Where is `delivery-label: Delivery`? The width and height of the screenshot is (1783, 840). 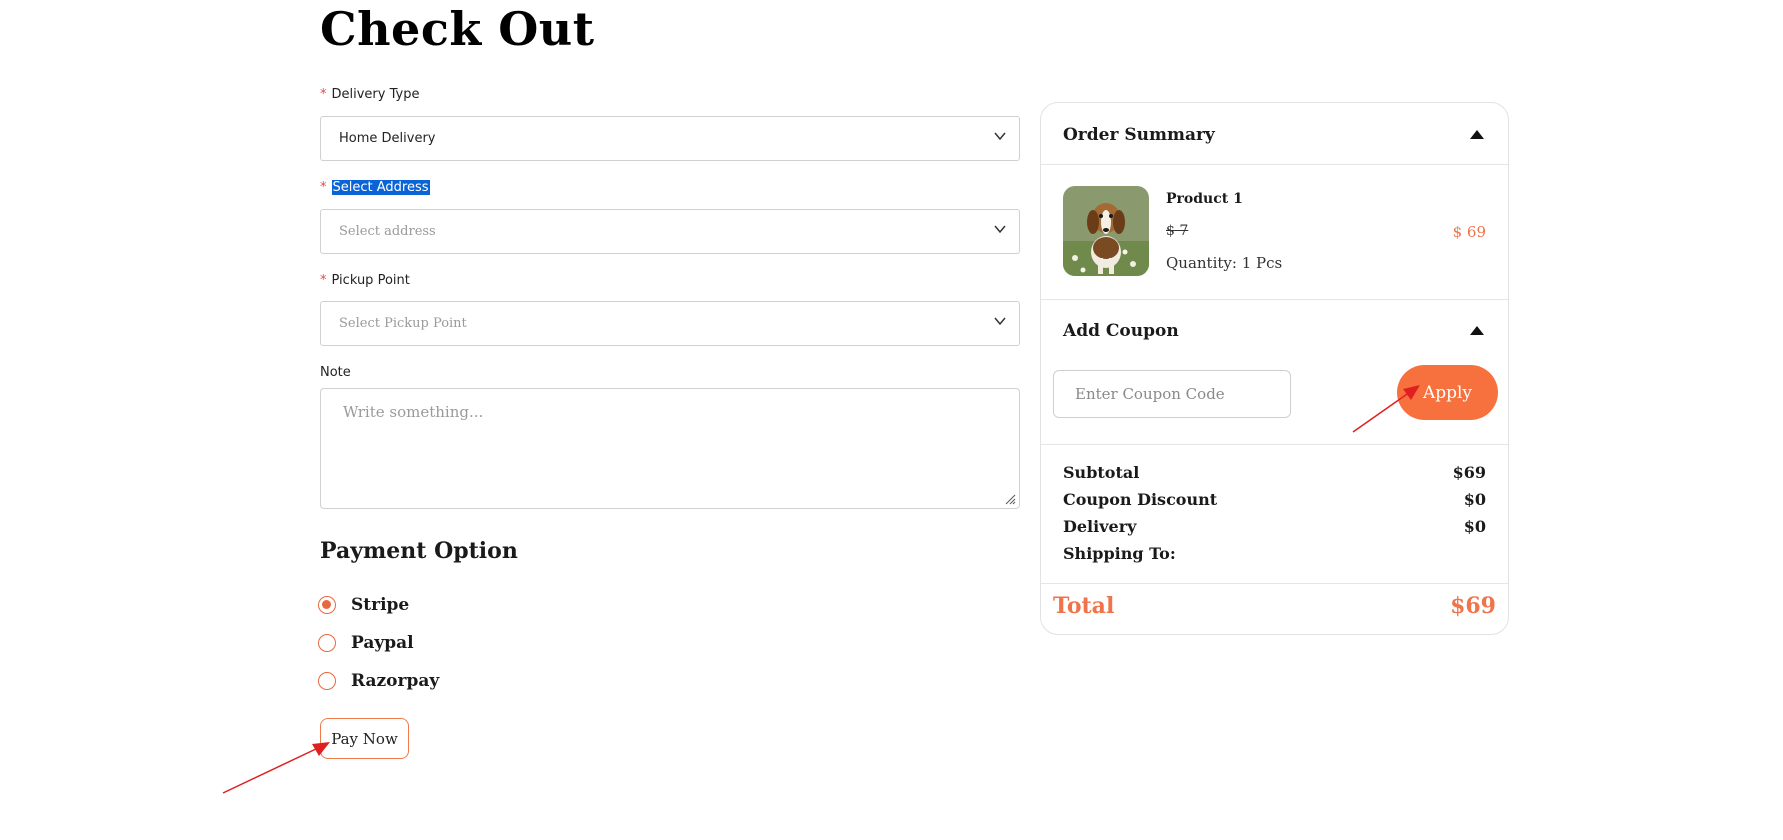
delivery-label: Delivery is located at coordinates (1100, 526).